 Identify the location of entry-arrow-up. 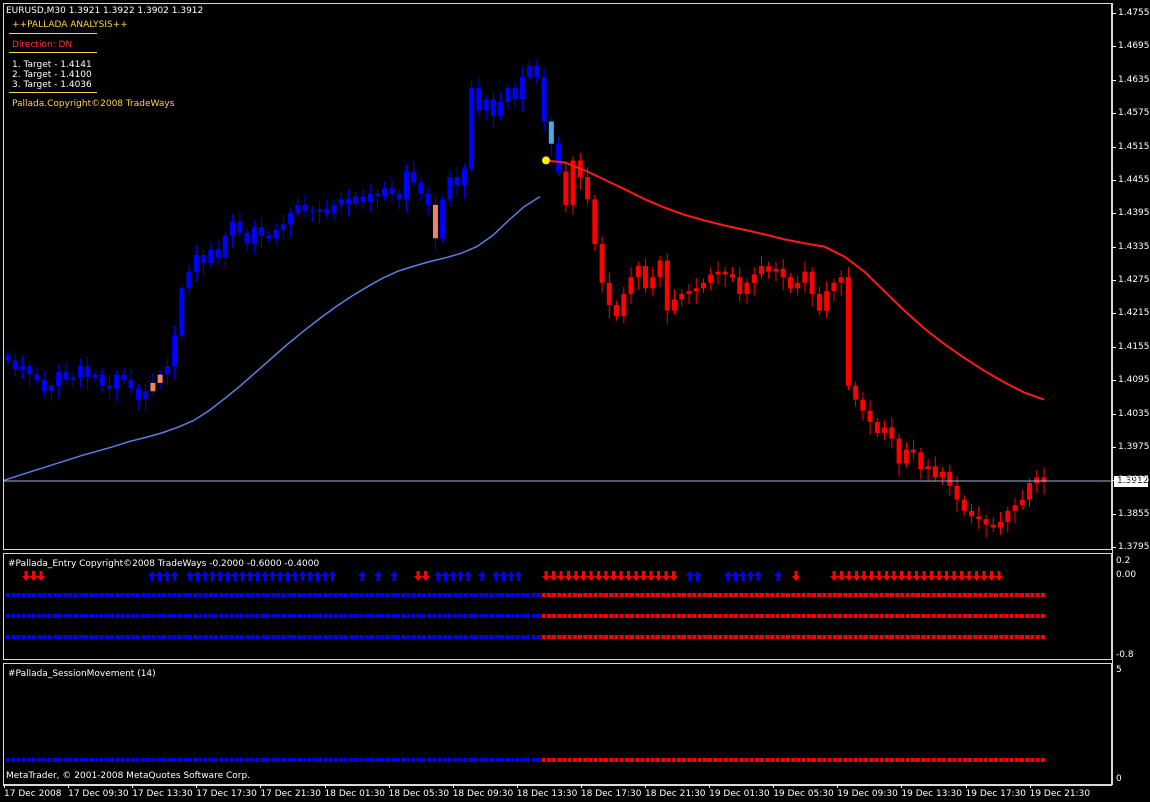
(174, 576).